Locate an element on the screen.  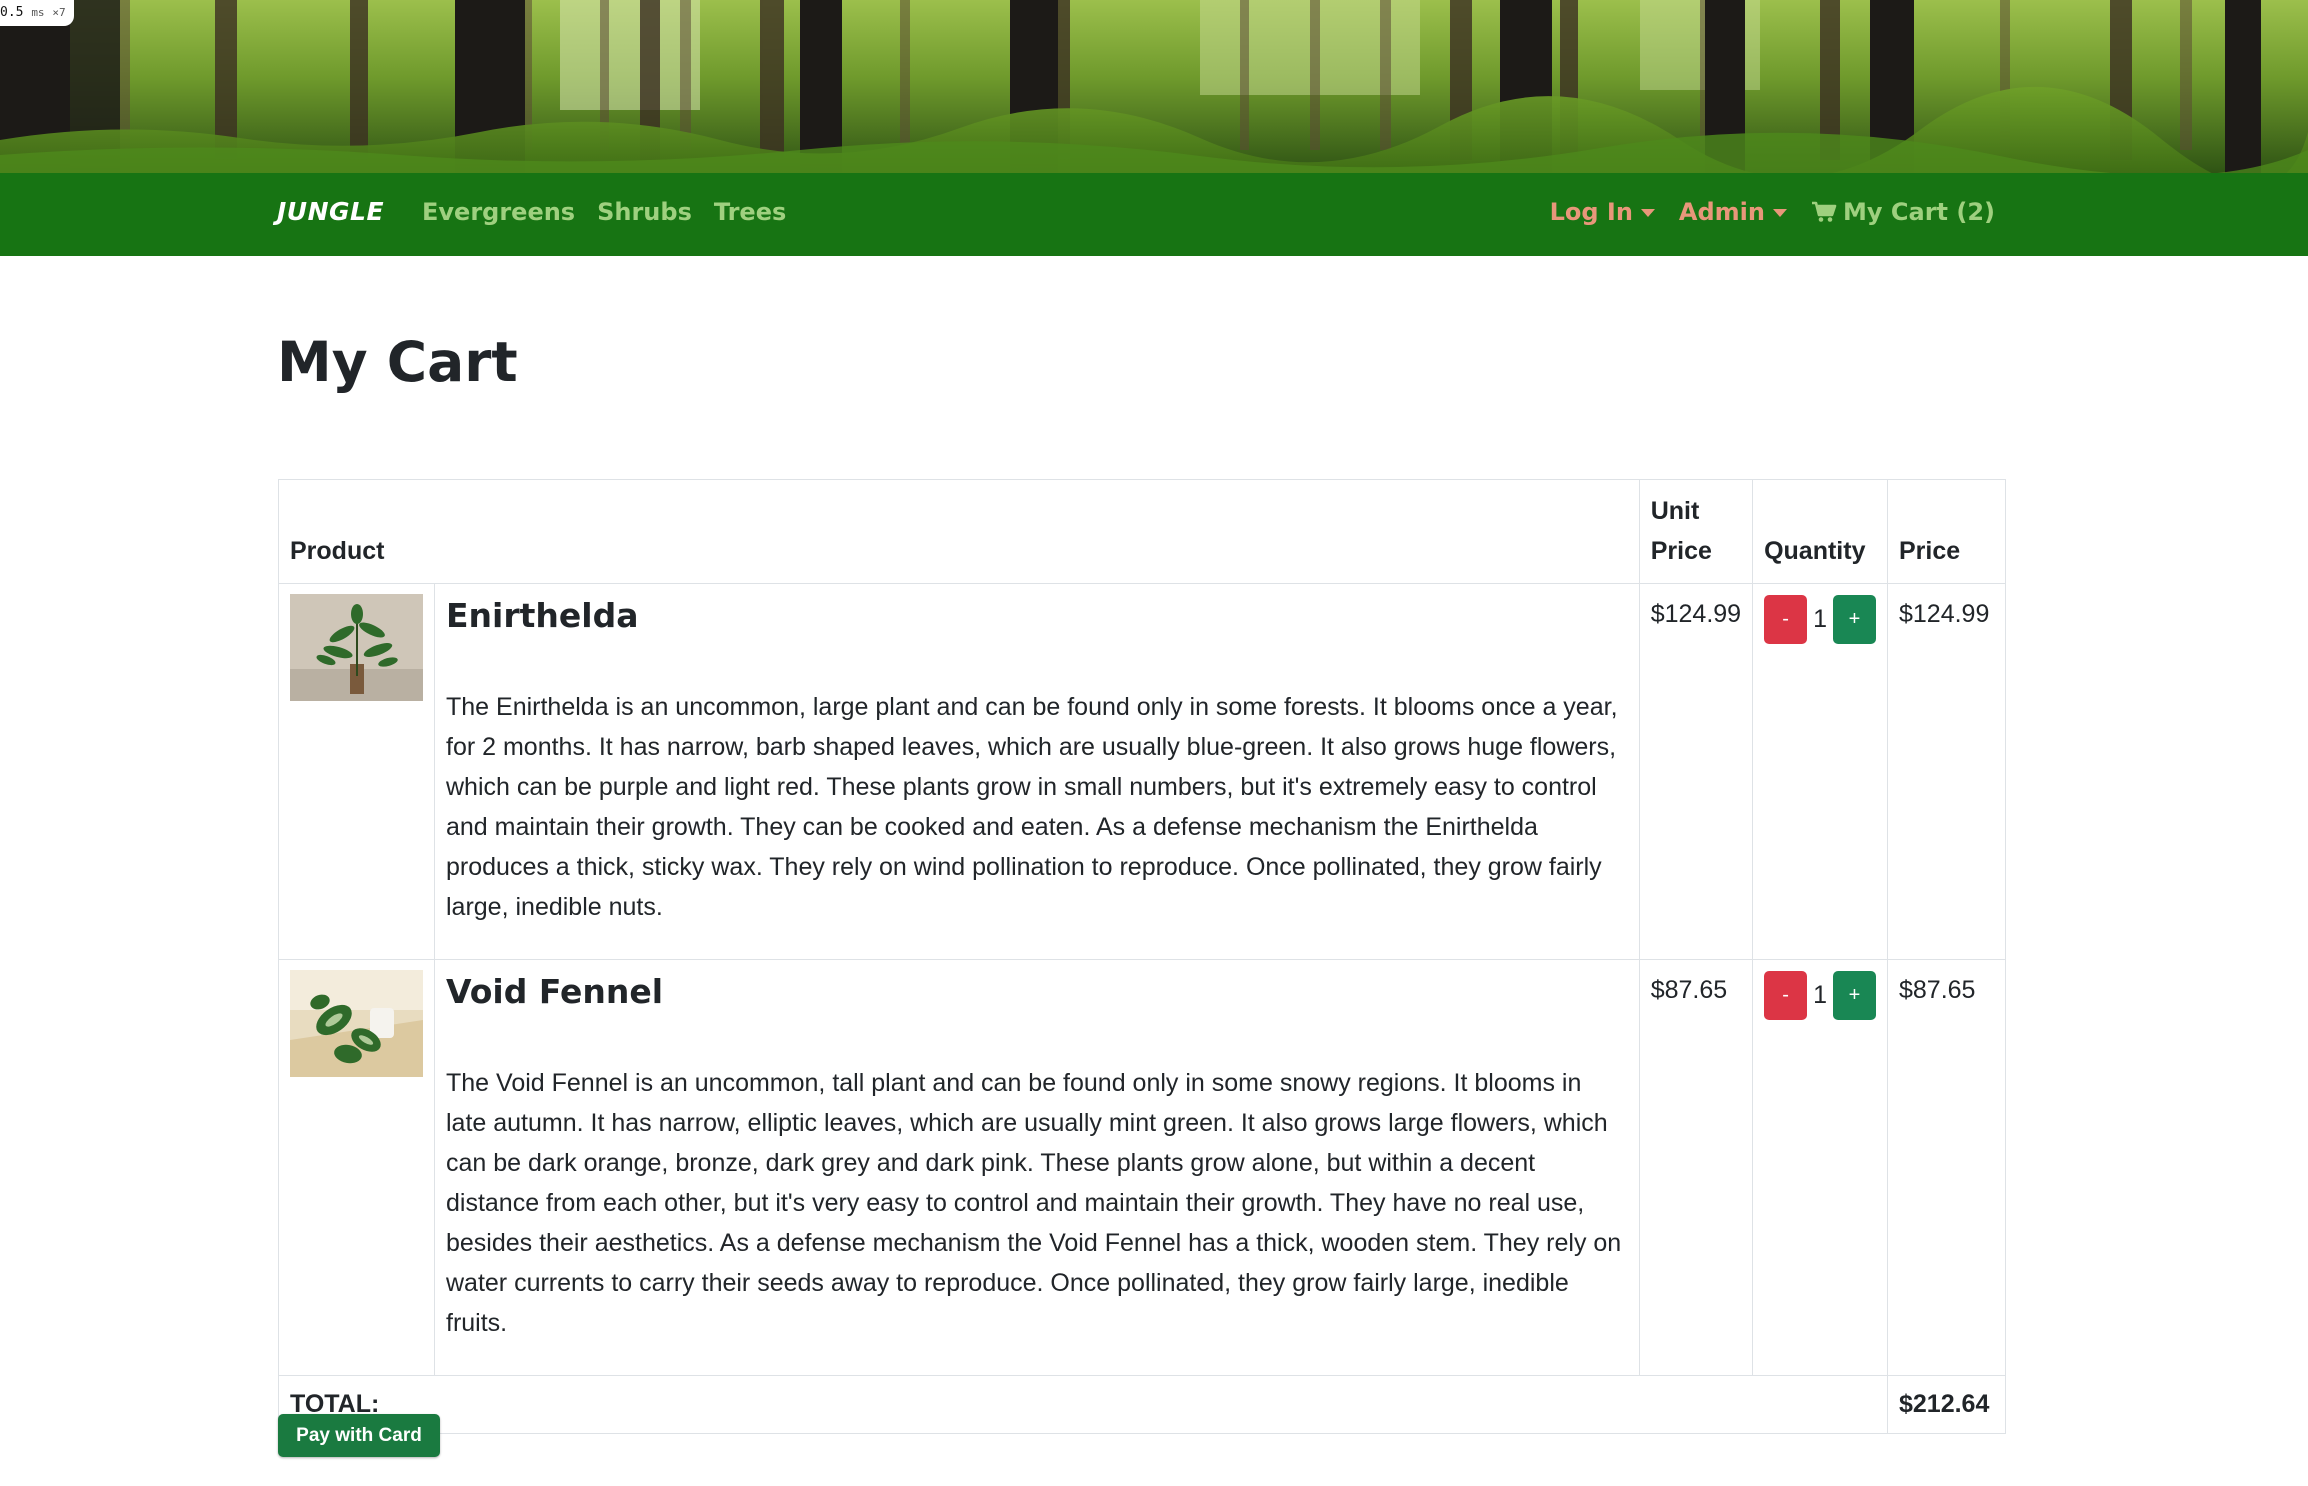
my-cart-link: My Cart (2) is located at coordinates (1903, 212).